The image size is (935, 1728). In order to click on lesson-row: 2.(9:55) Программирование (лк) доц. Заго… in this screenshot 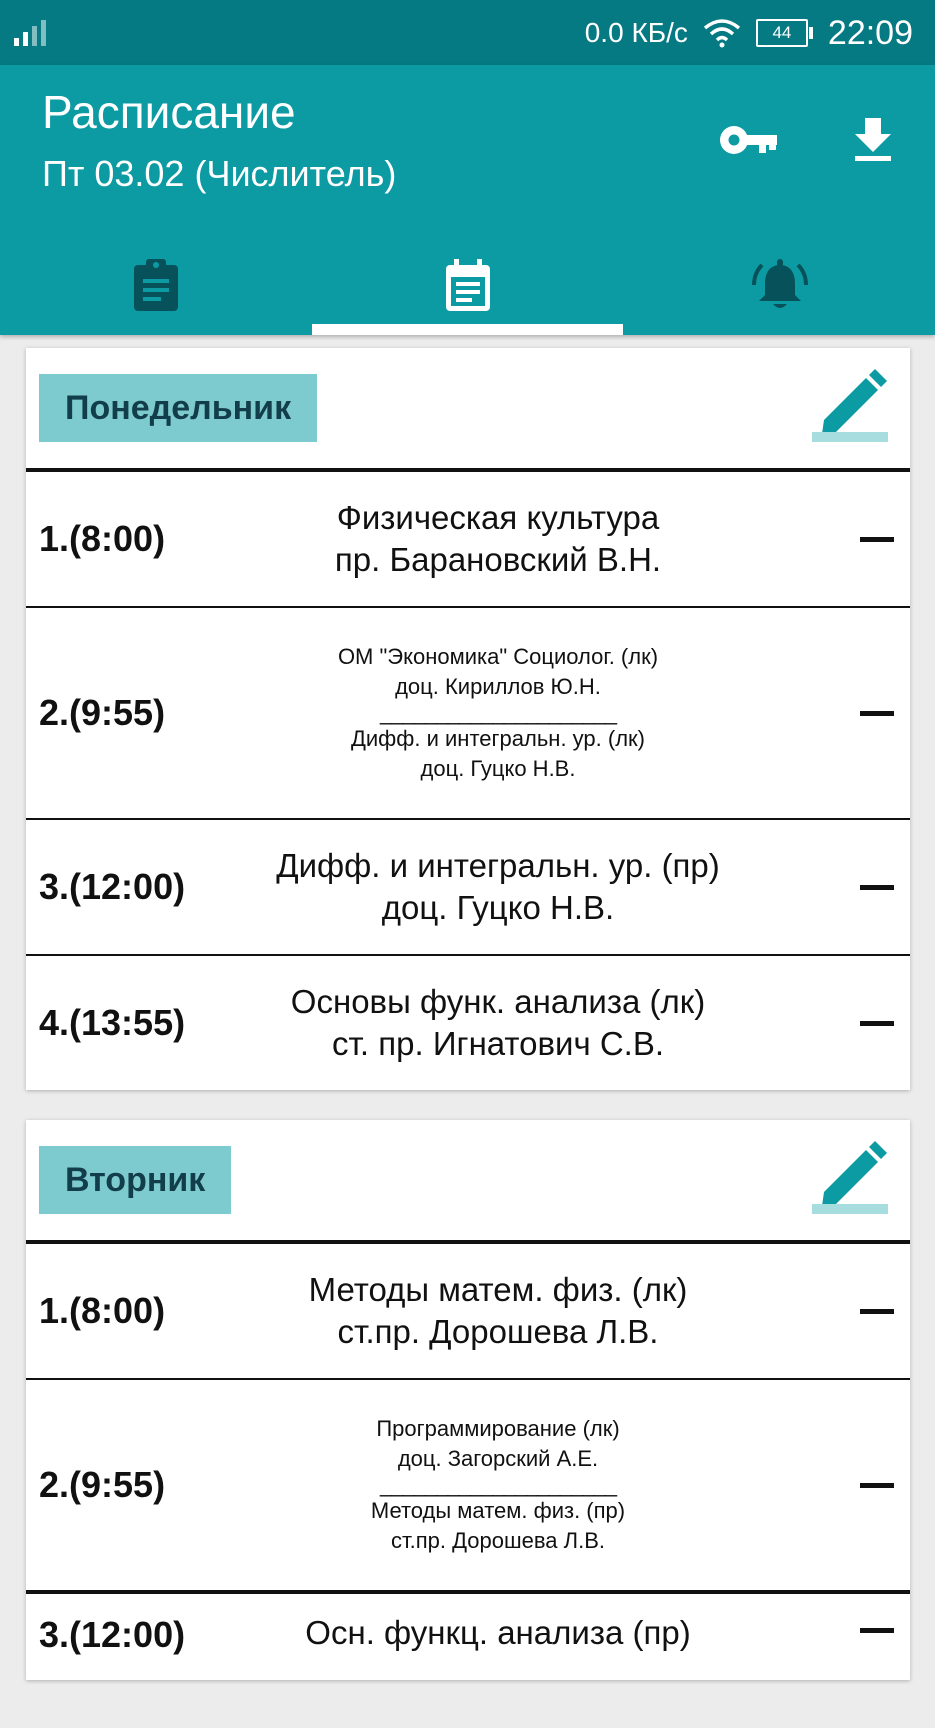, I will do `click(468, 1486)`.